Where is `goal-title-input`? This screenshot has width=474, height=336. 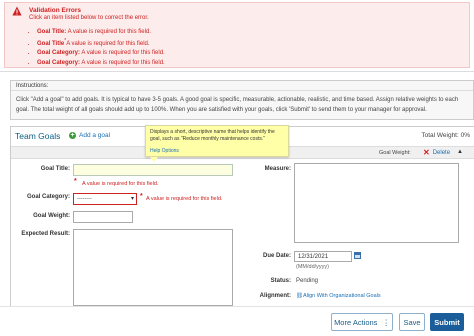
goal-title-input is located at coordinates (153, 170).